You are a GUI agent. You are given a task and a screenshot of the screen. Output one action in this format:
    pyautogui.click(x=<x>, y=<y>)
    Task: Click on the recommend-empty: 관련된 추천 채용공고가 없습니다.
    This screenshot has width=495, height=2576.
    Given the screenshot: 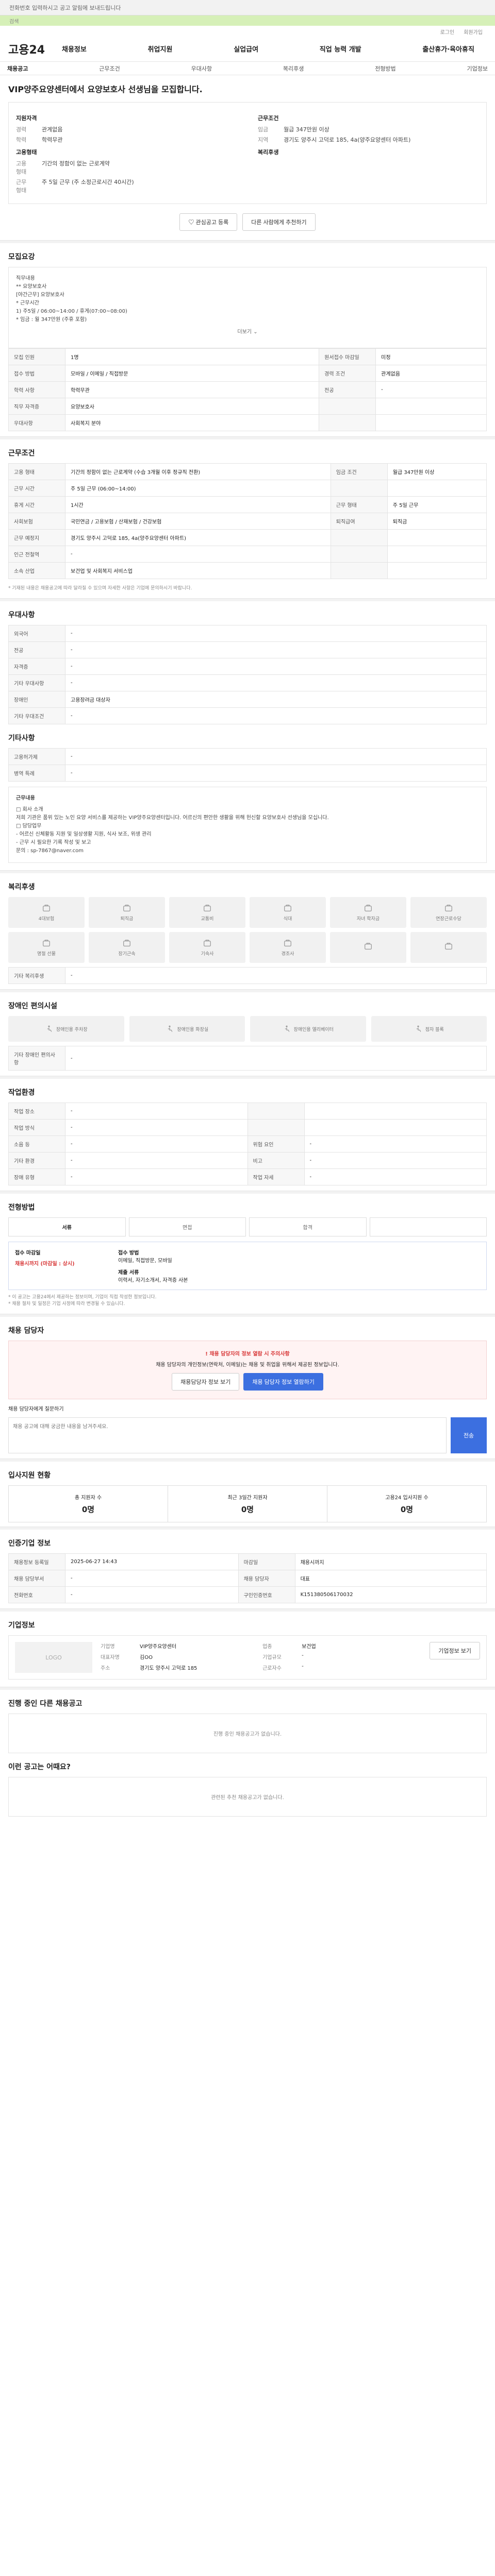 What is the action you would take?
    pyautogui.click(x=247, y=1797)
    